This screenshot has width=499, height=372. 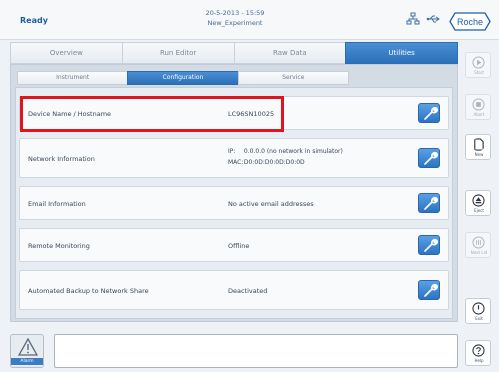 I want to click on email-info-label: Email Information, so click(x=57, y=204).